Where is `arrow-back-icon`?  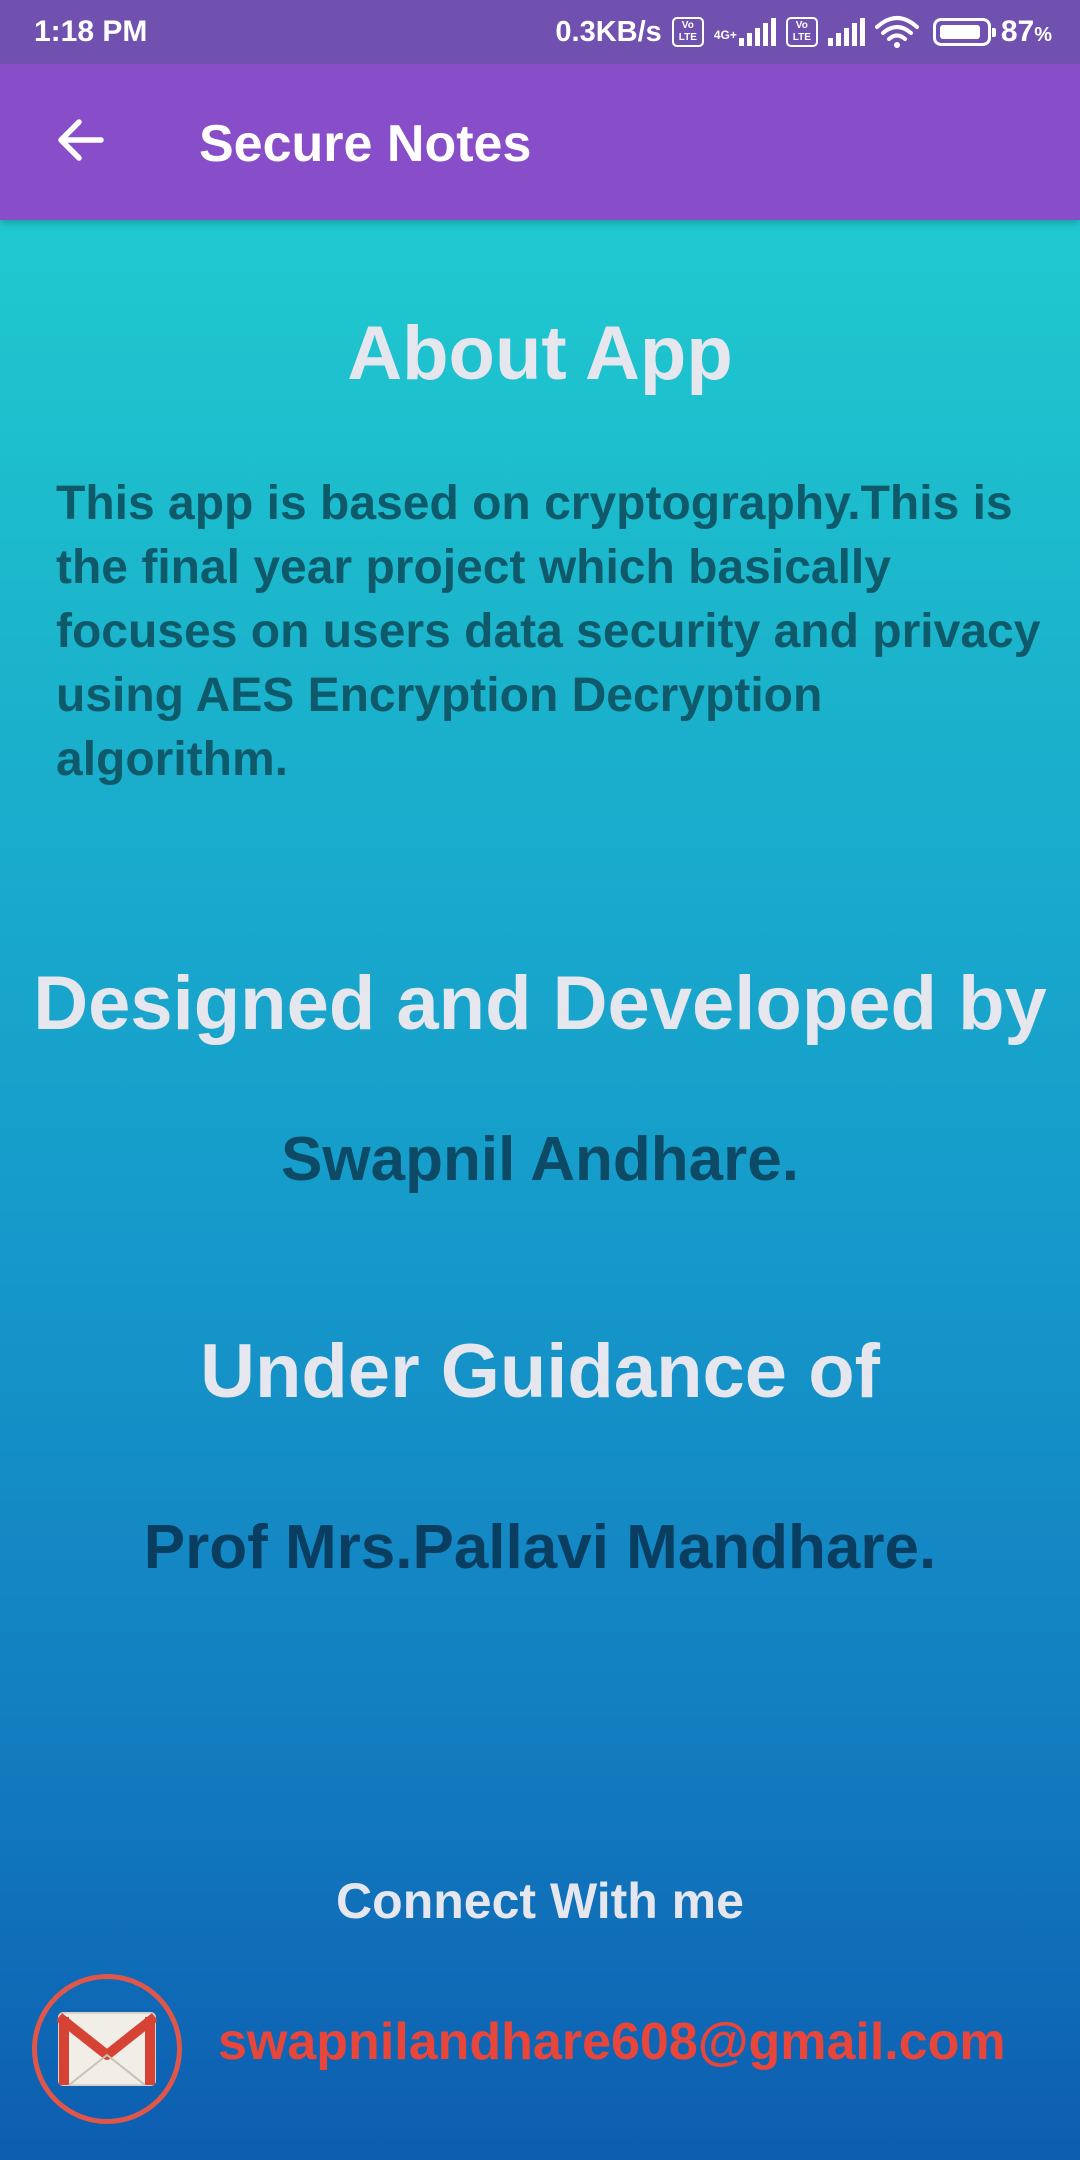 arrow-back-icon is located at coordinates (81, 140).